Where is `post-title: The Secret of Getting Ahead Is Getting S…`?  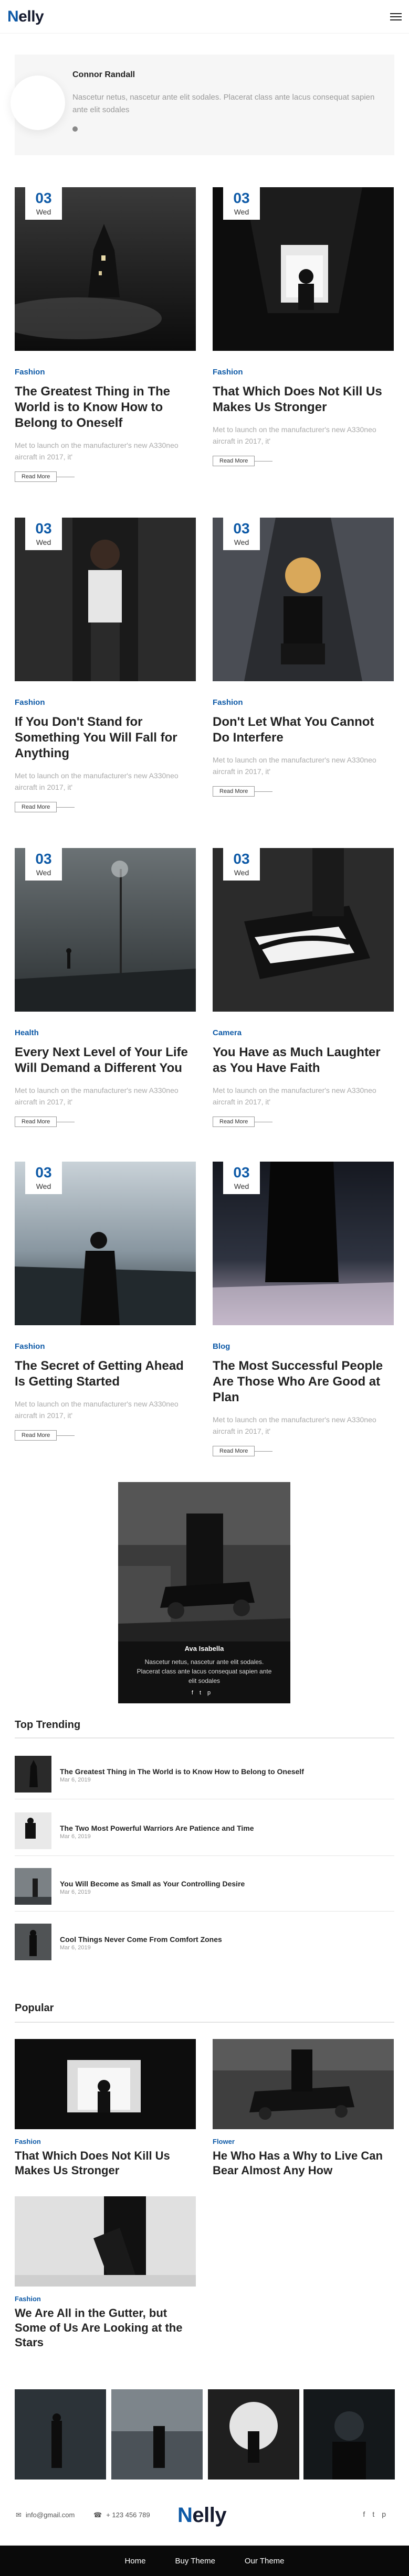
post-title: The Secret of Getting Ahead Is Getting S… is located at coordinates (106, 1374).